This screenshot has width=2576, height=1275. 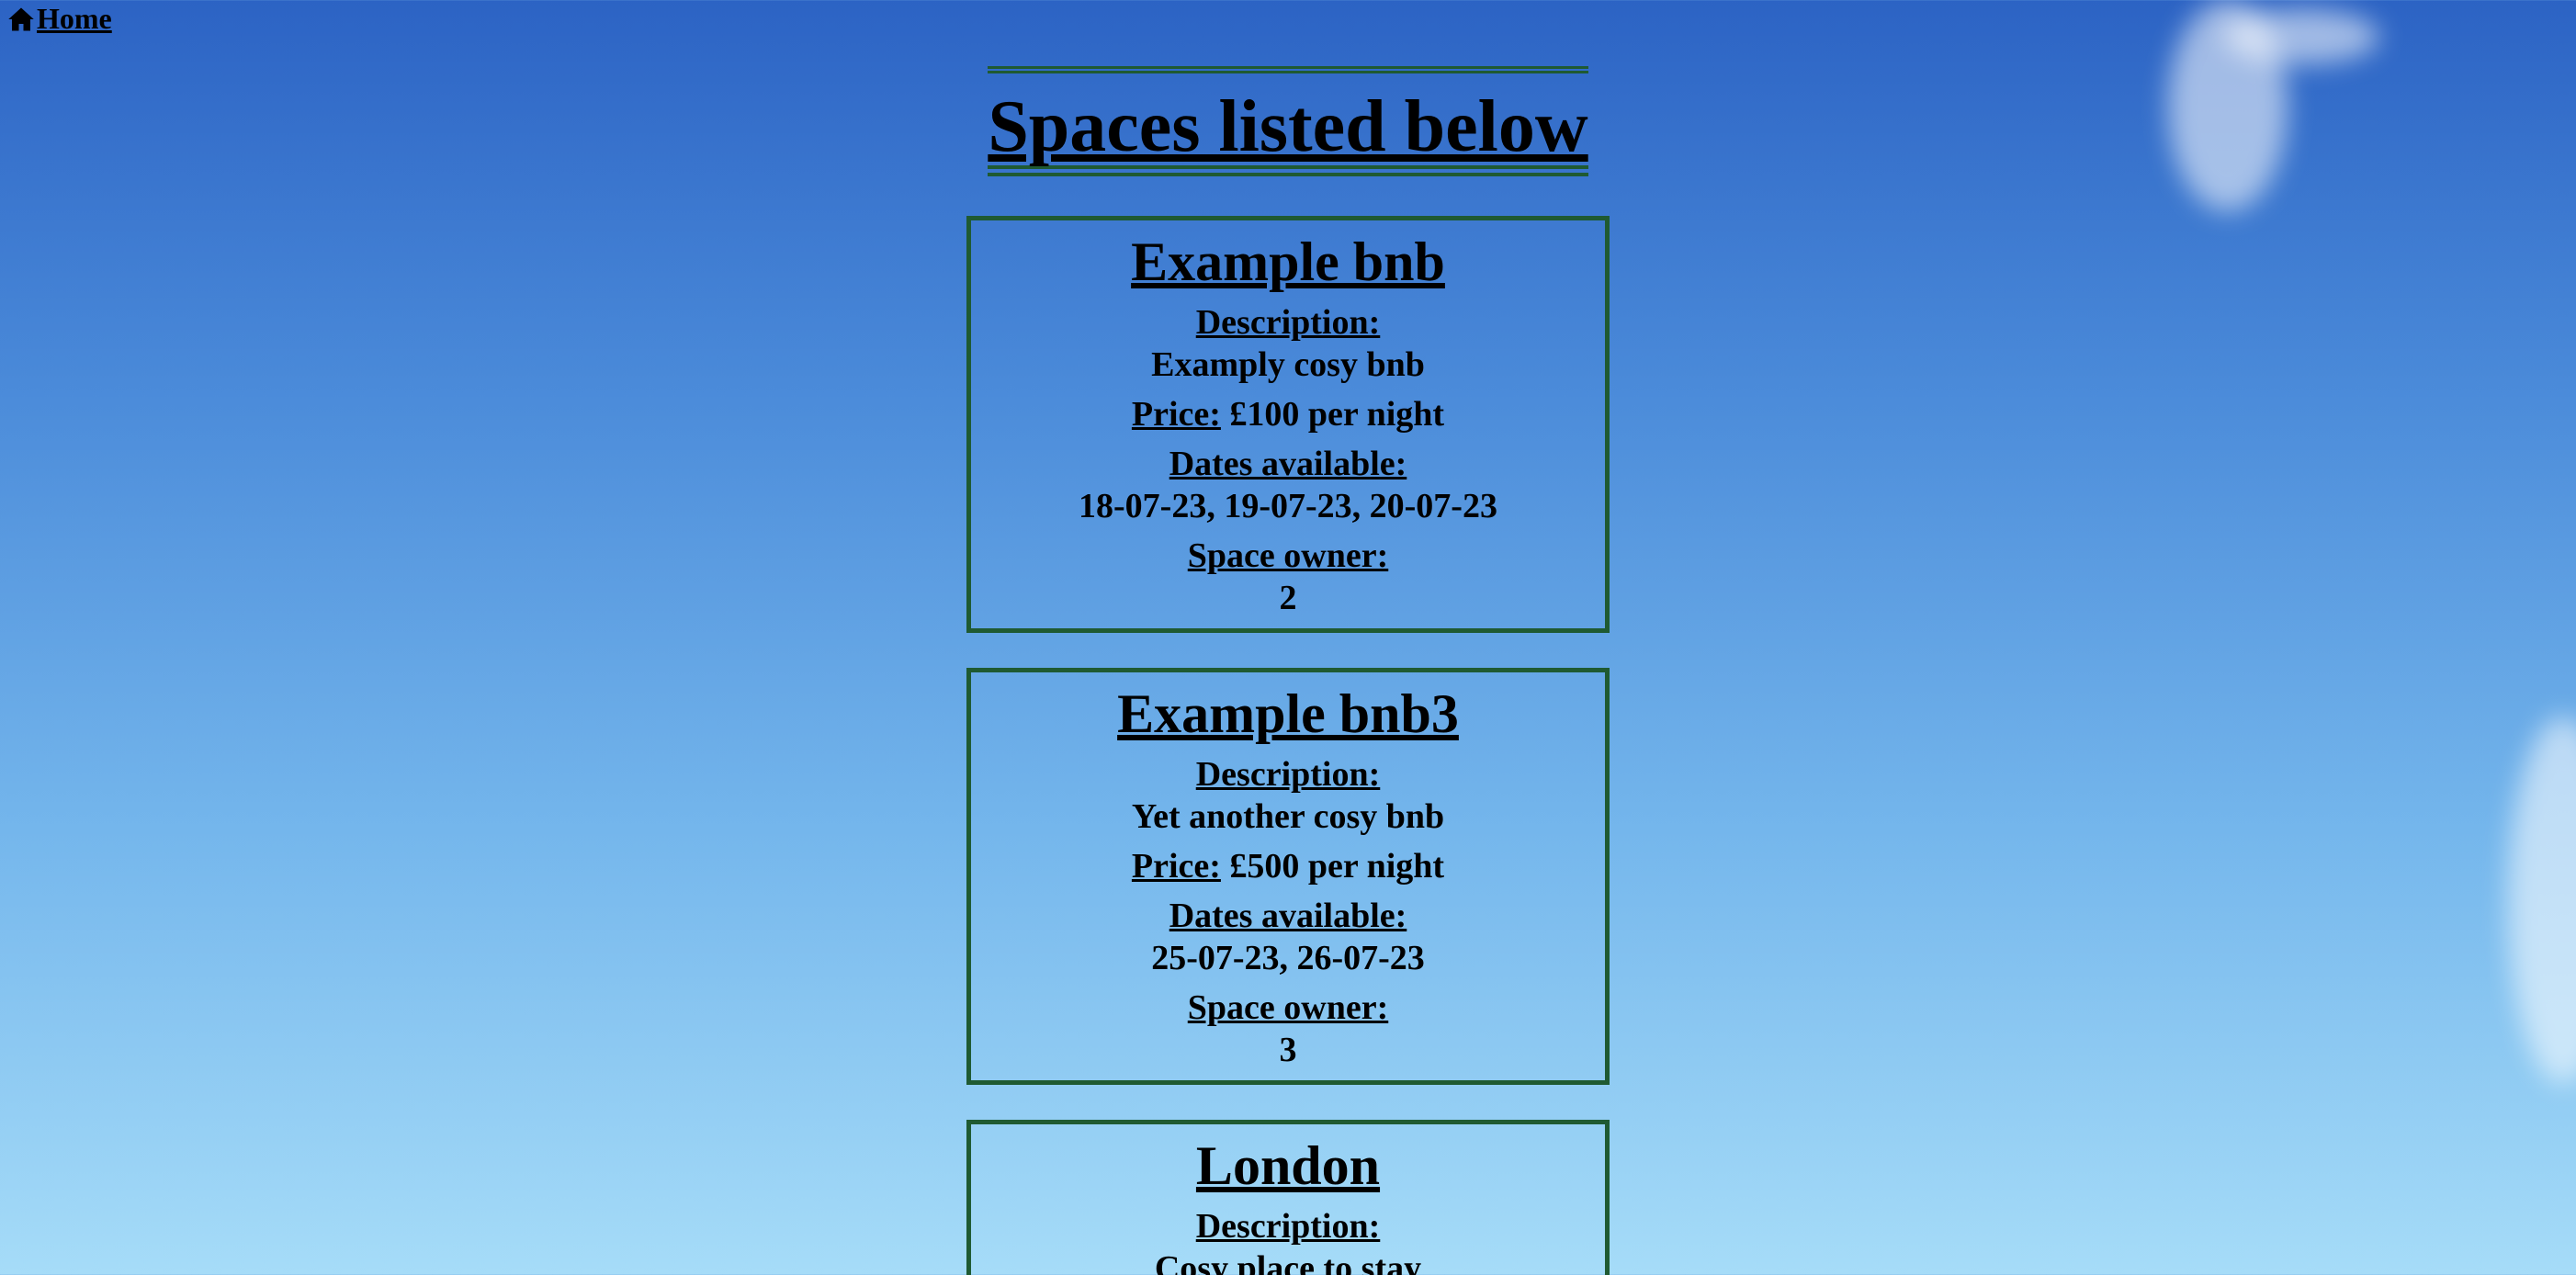 What do you see at coordinates (1288, 261) in the screenshot?
I see `space-name: Example bnb` at bounding box center [1288, 261].